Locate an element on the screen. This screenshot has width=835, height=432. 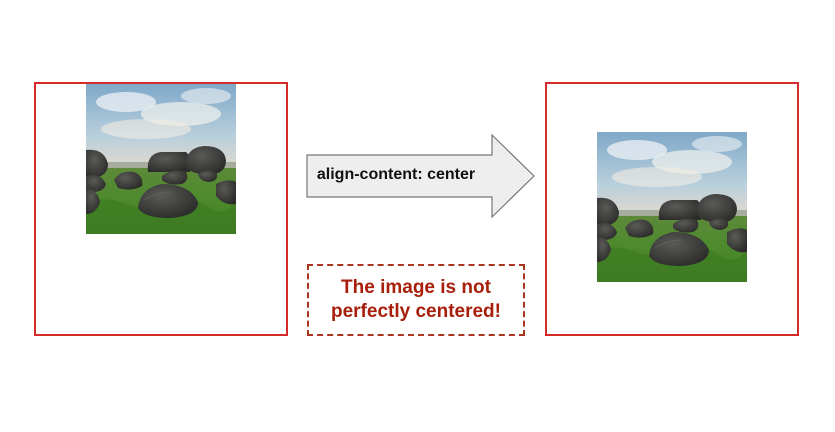
warning-text: The image is not perfectly centered! is located at coordinates (415, 299).